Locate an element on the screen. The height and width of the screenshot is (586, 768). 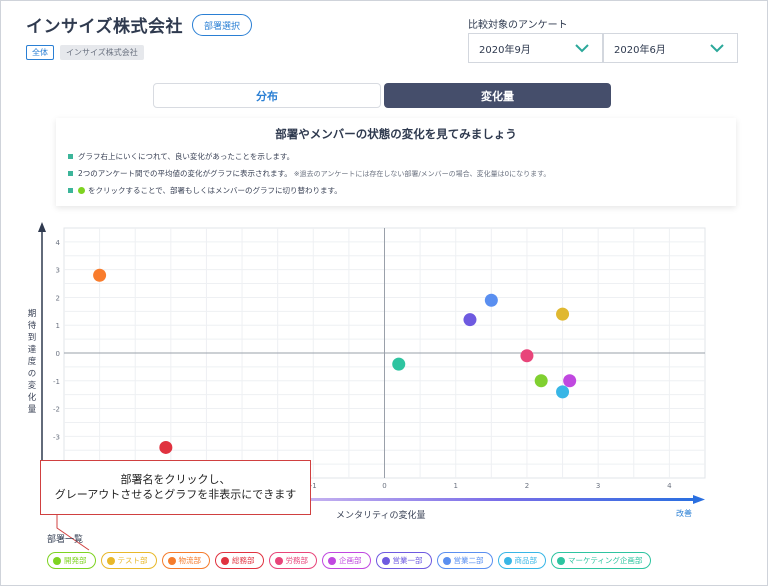
survey-select-previous-value: 2020年6月 is located at coordinates (640, 50).